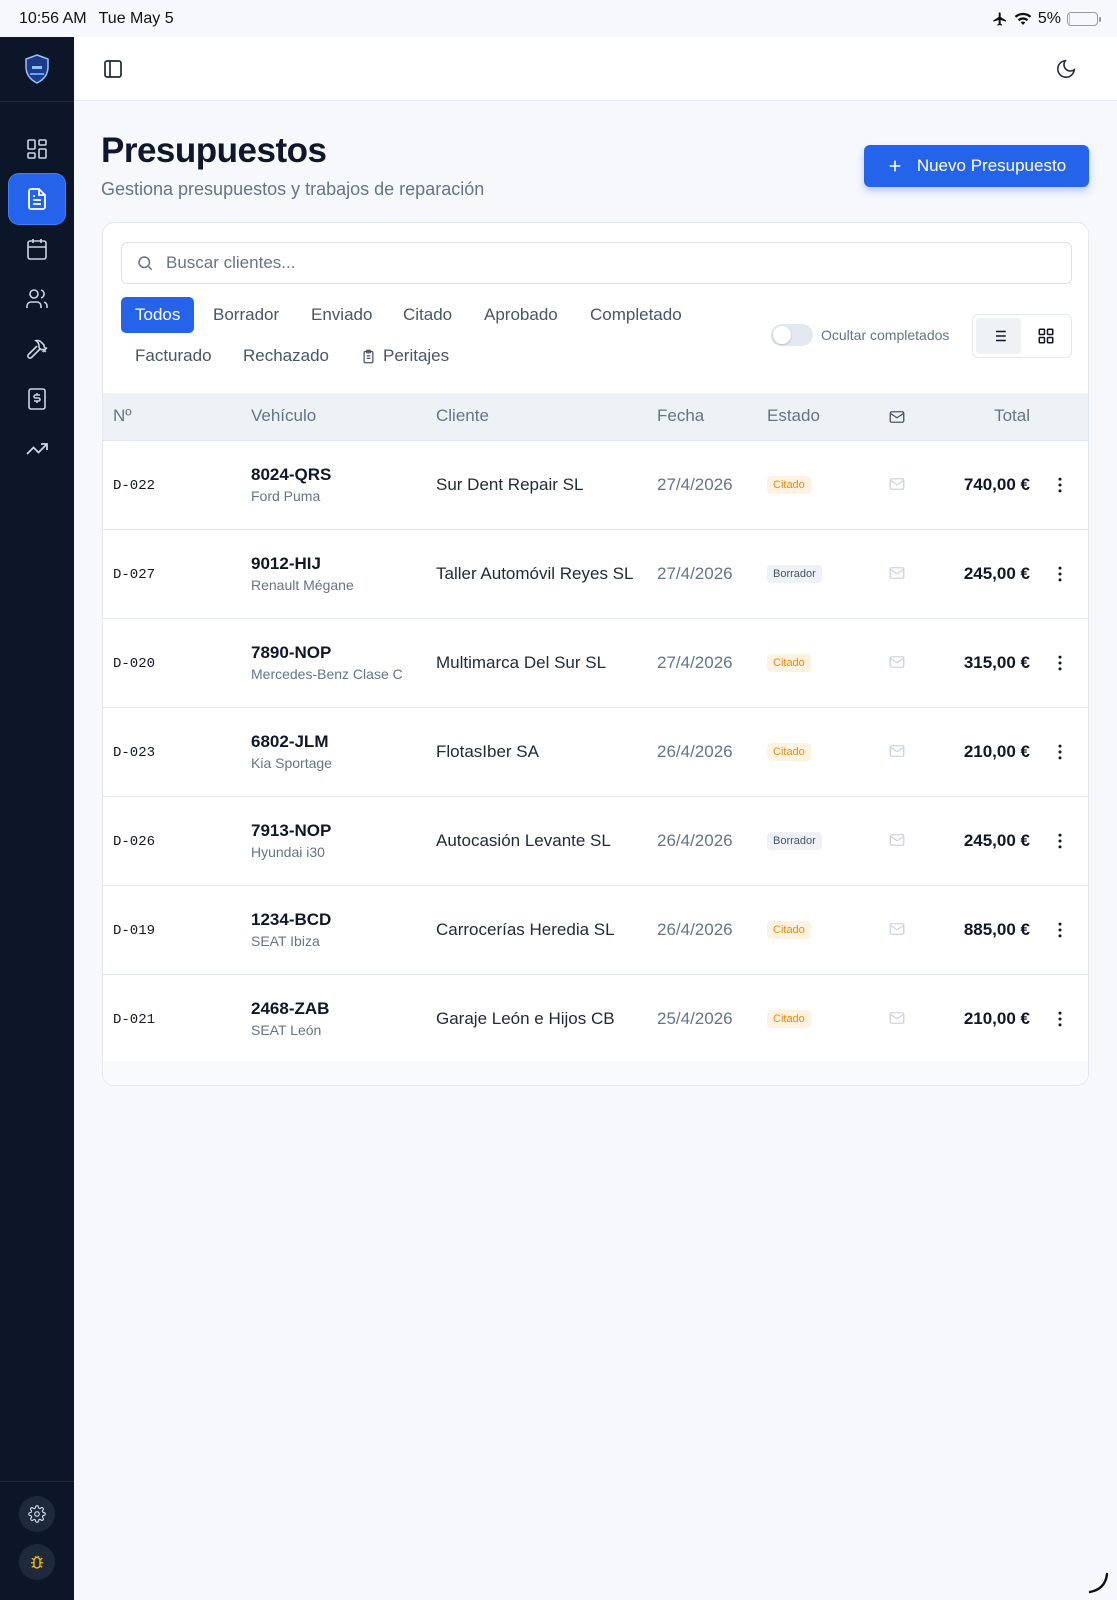 This screenshot has width=1117, height=1600. Describe the element at coordinates (134, 574) in the screenshot. I see `presupuesto-number: D-027` at that location.